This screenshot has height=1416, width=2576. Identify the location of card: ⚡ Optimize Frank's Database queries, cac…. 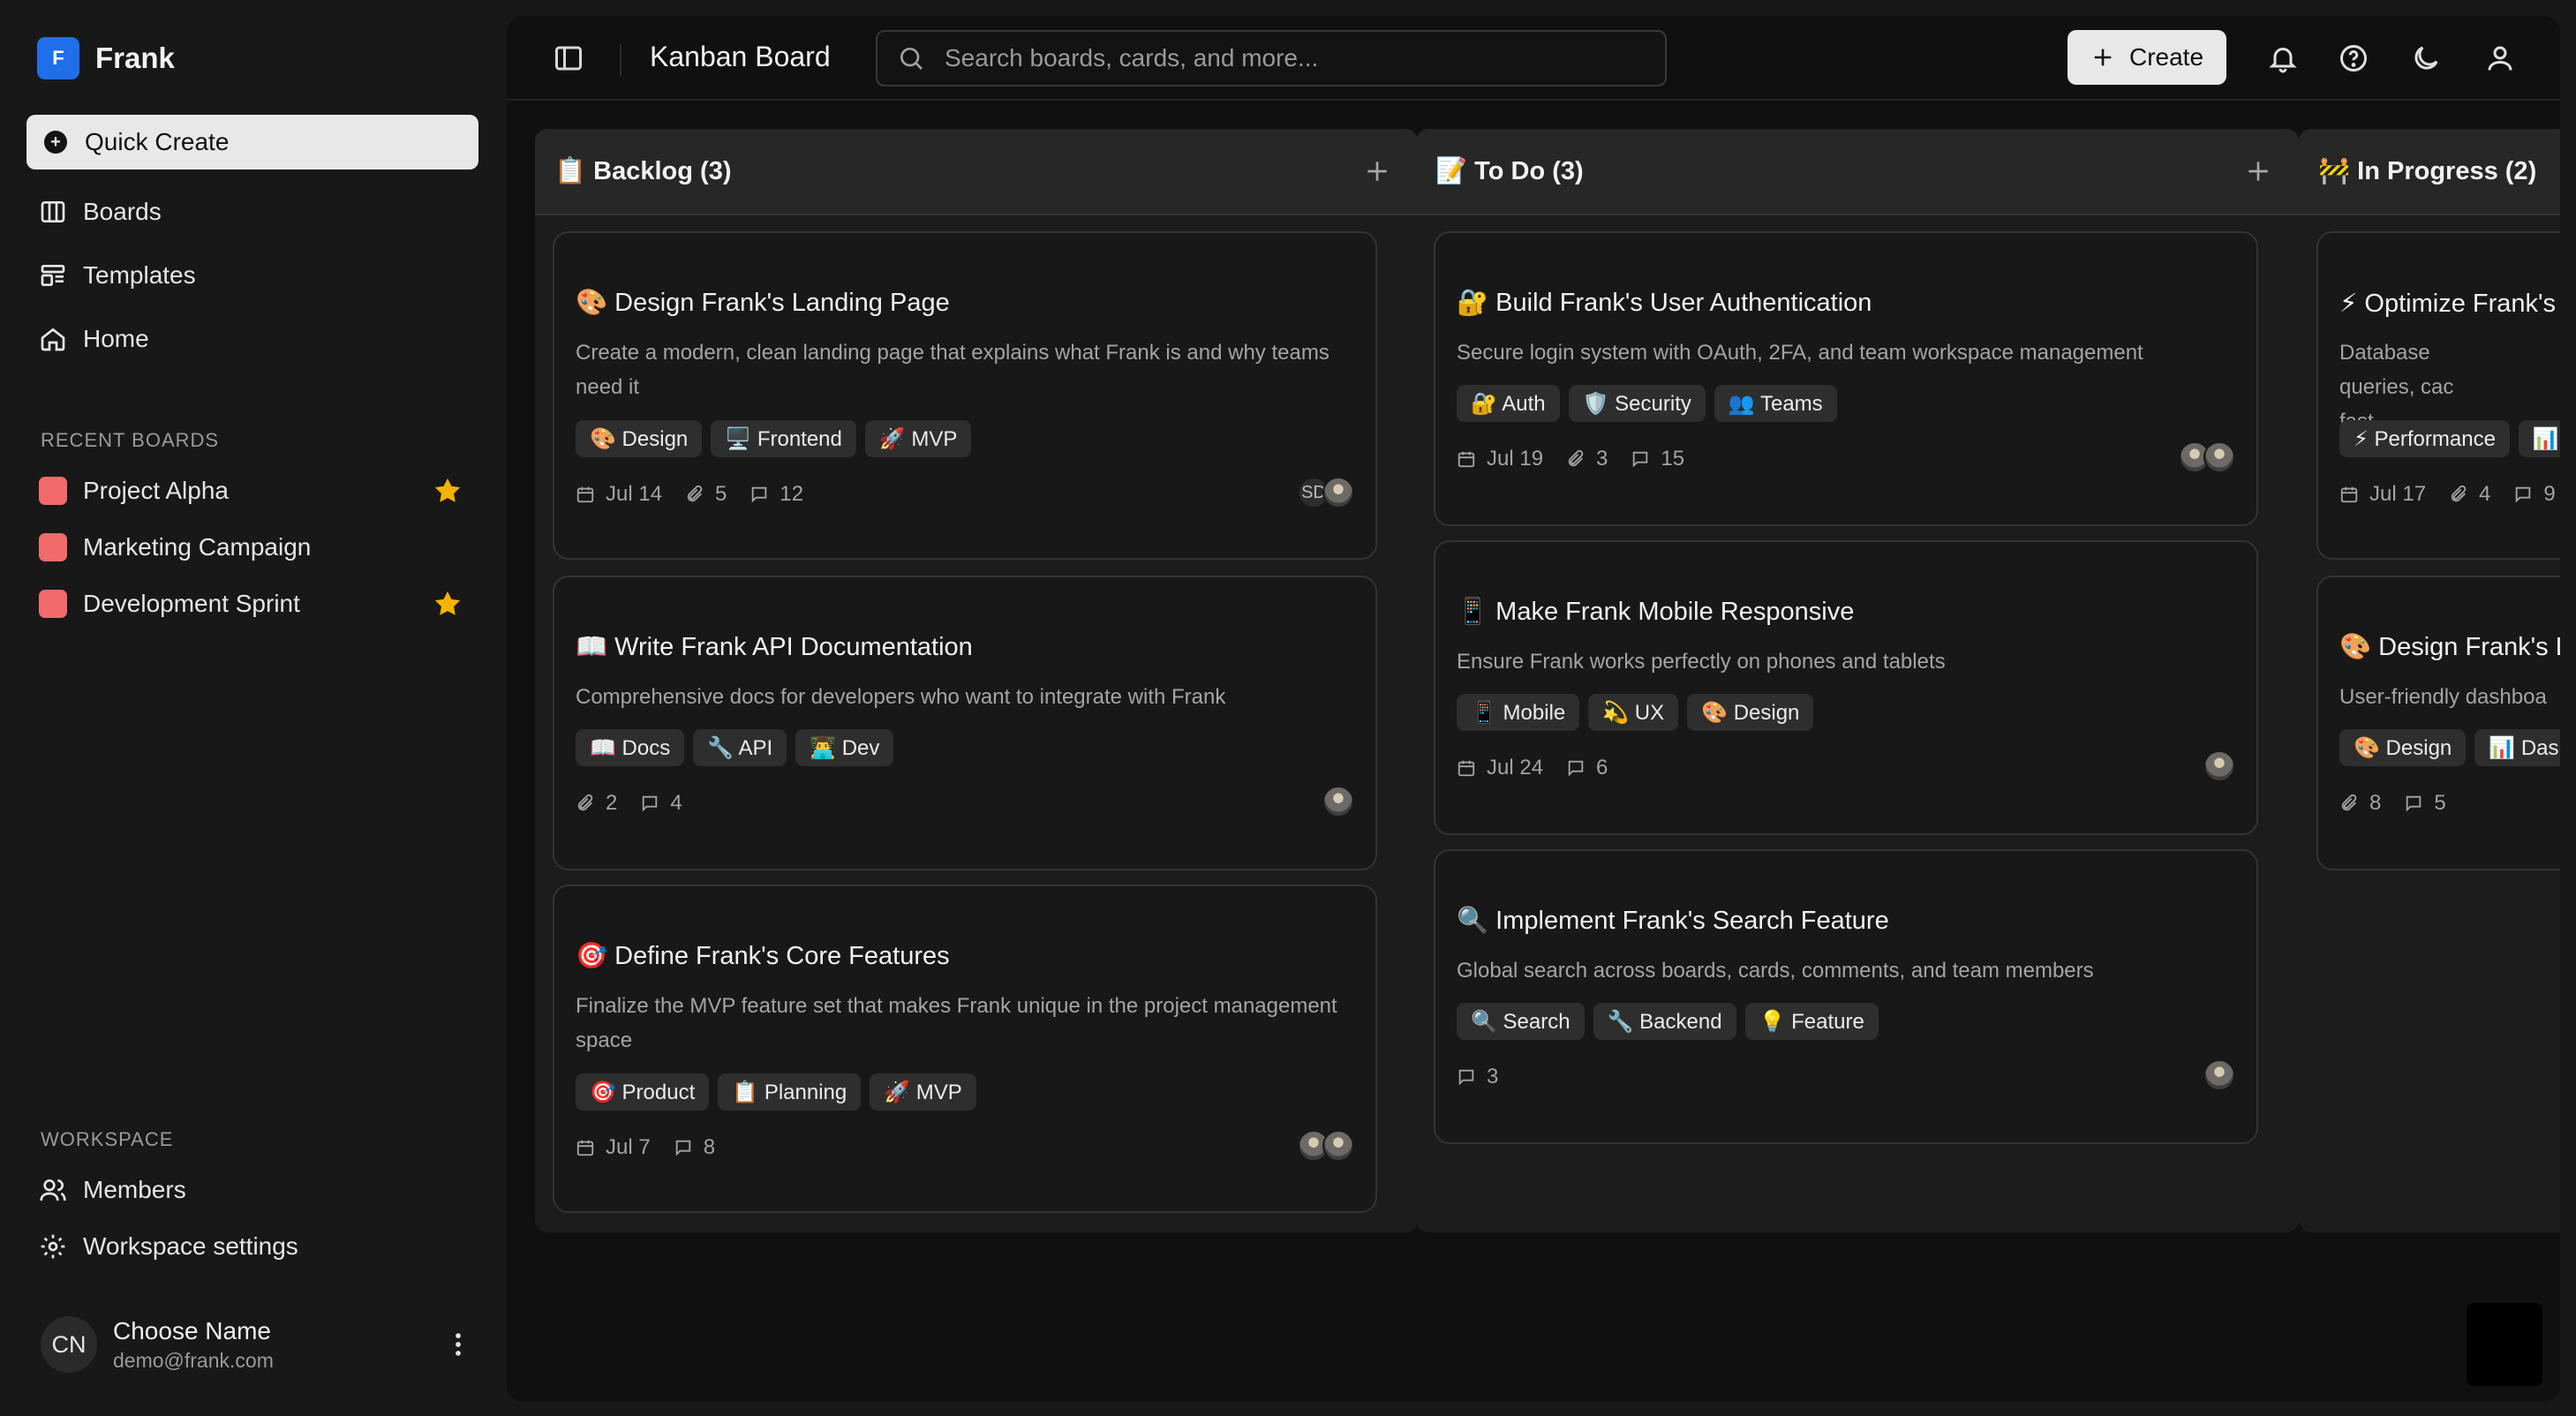
(2438, 395).